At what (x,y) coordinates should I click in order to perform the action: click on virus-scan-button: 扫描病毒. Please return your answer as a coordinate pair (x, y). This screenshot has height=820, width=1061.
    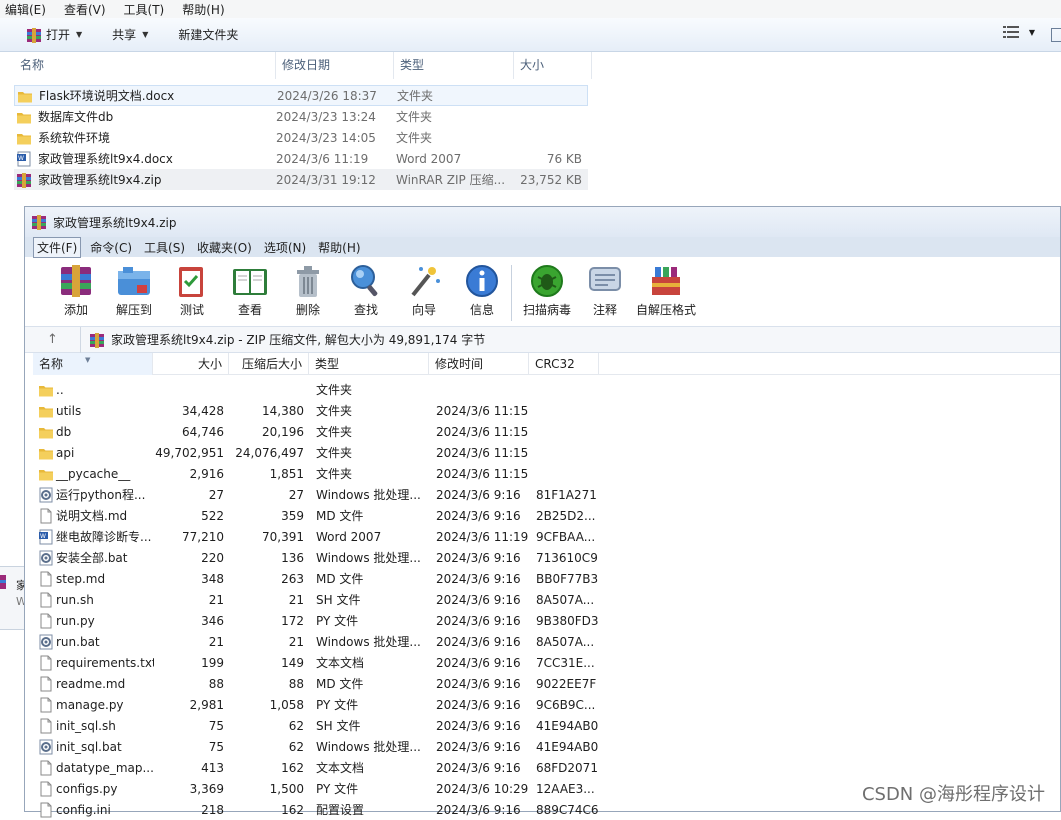
    Looking at the image, I should click on (547, 287).